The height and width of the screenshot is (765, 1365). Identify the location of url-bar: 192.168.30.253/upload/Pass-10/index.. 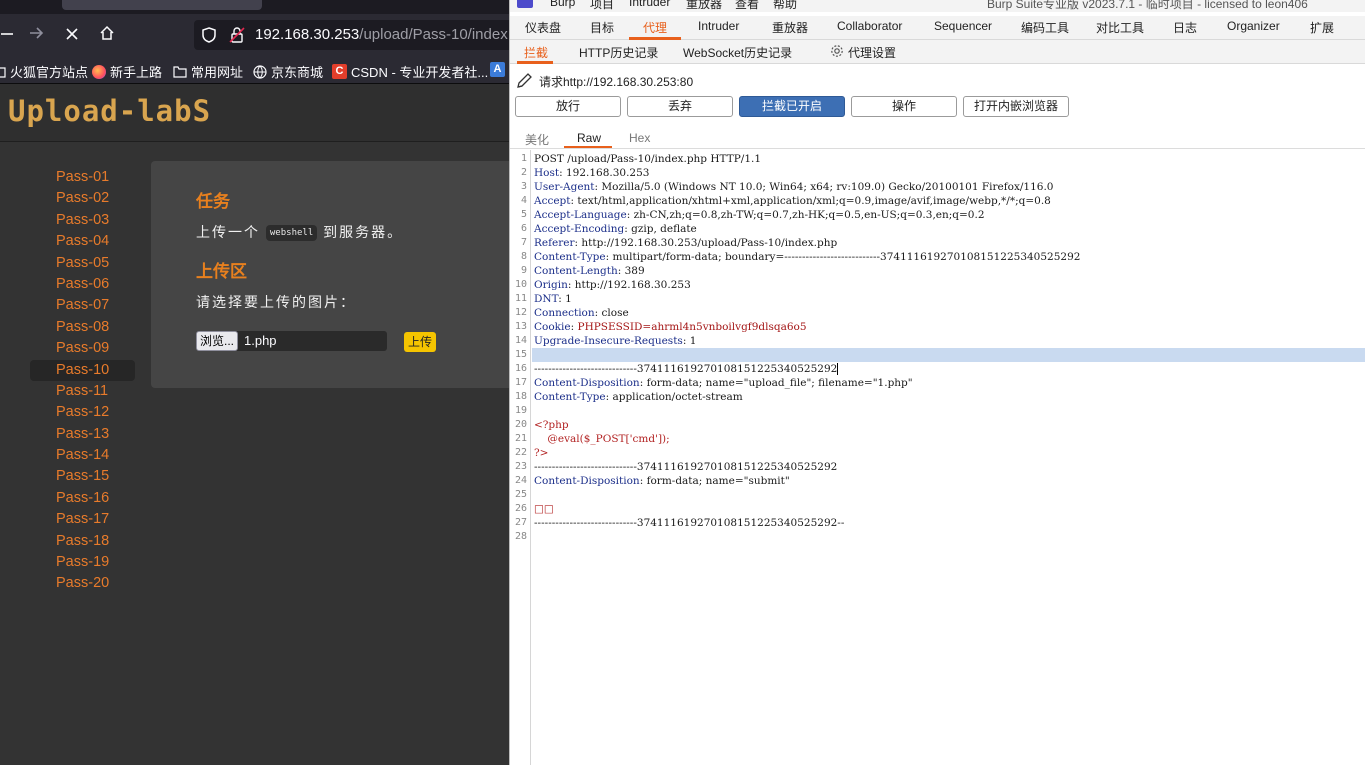
(351, 35).